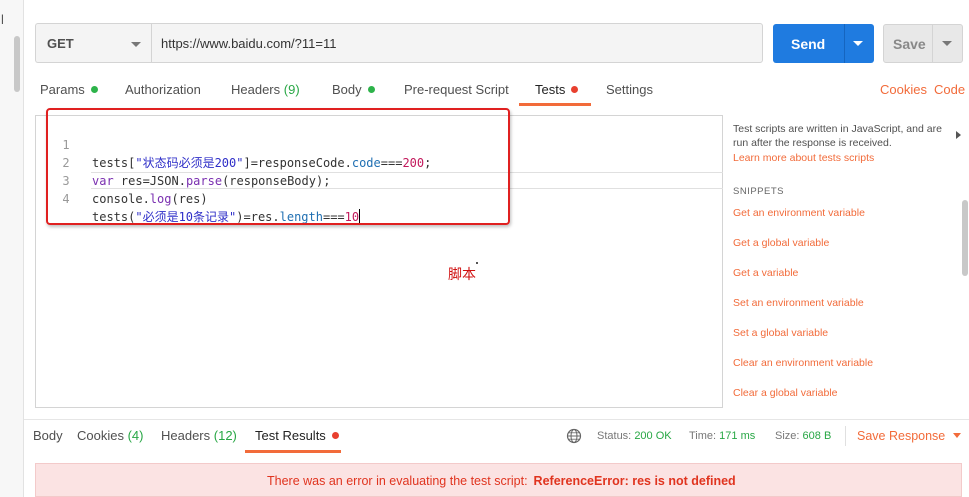 This screenshot has width=969, height=497. I want to click on response-tab-cookies: Cookies (4), so click(110, 435).